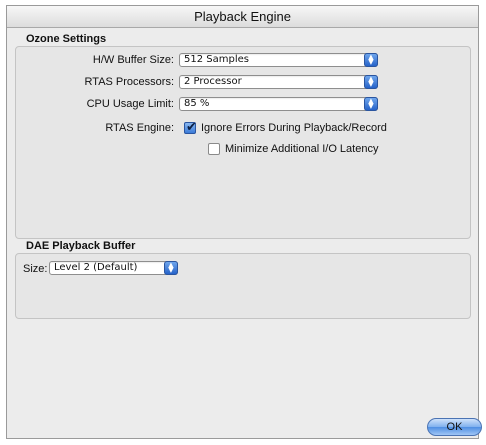 This screenshot has height=445, width=486. What do you see at coordinates (278, 104) in the screenshot?
I see `cpu-usage-select: 85 % ▲ ▼` at bounding box center [278, 104].